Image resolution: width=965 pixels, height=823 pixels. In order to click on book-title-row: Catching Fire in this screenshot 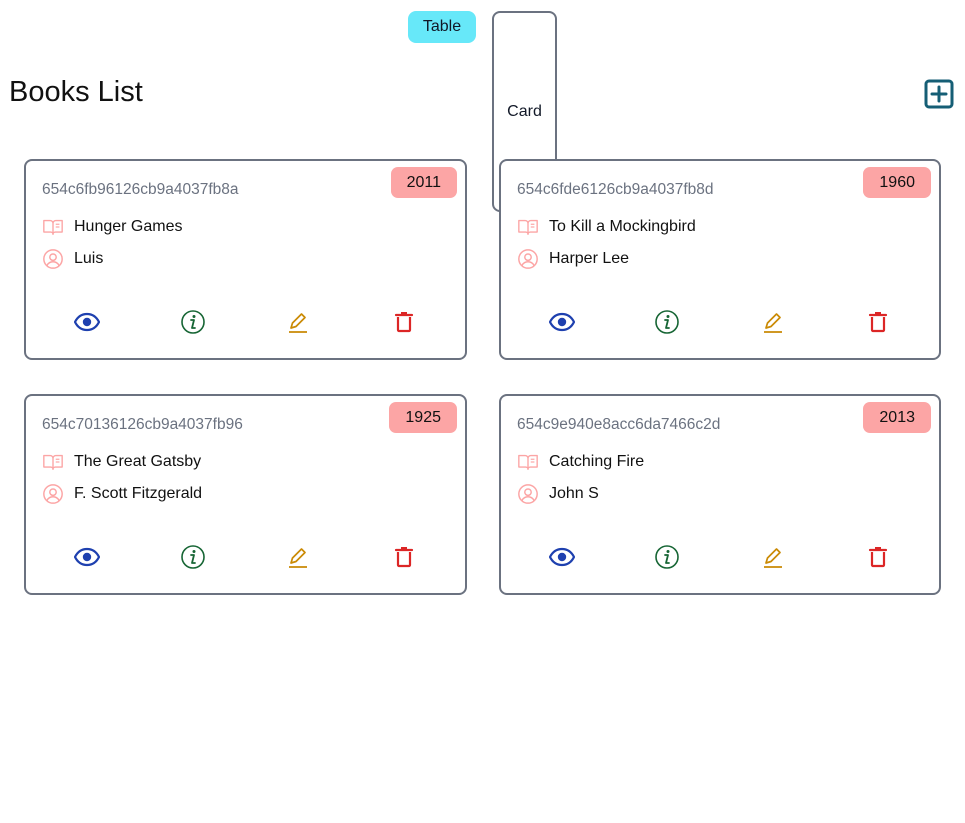, I will do `click(580, 462)`.